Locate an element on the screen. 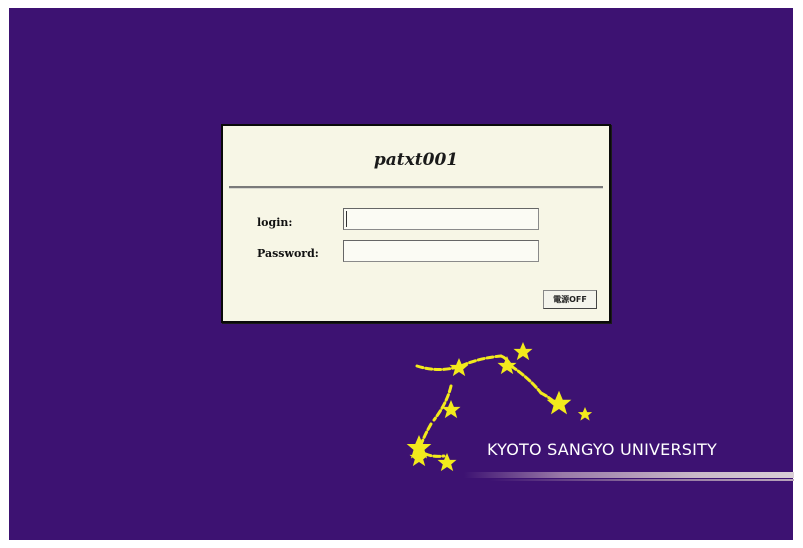  university-name: KYOTO SANGYO UNIVERSITY is located at coordinates (602, 449).